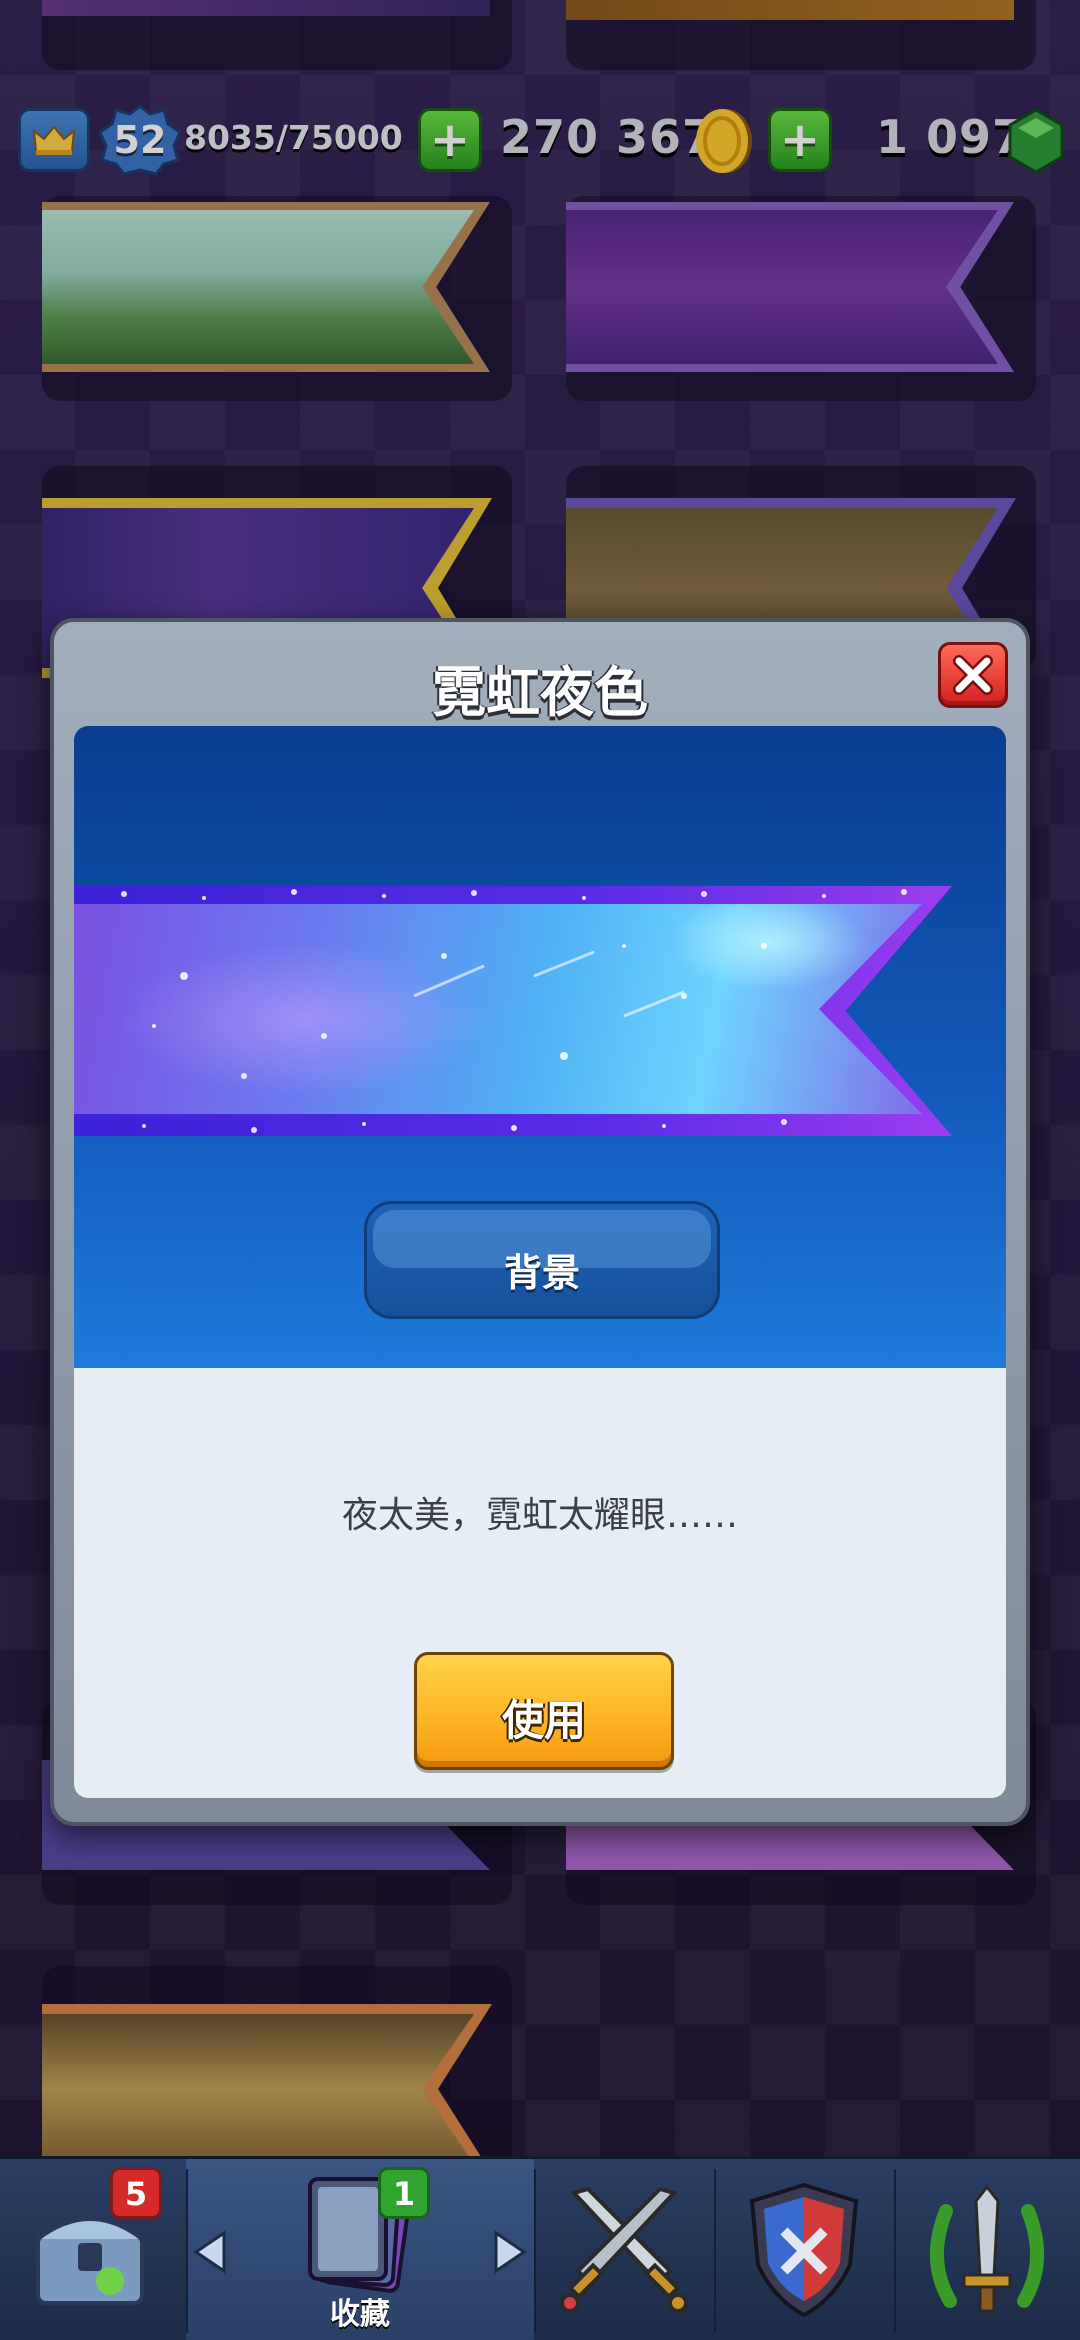 Image resolution: width=1080 pixels, height=2340 pixels. What do you see at coordinates (136, 2193) in the screenshot?
I see `chest-count-badge: 5` at bounding box center [136, 2193].